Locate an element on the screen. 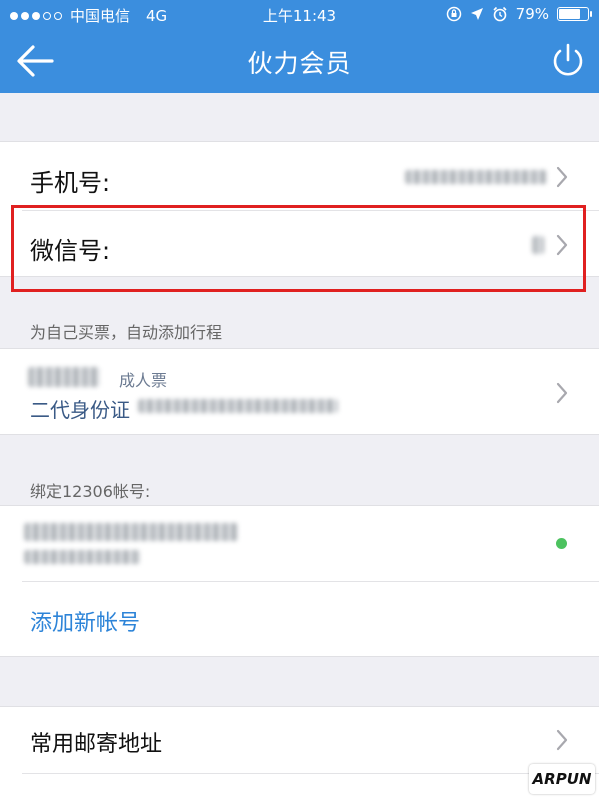  bind-12306-hint: 绑定12306帐号: is located at coordinates (90, 491).